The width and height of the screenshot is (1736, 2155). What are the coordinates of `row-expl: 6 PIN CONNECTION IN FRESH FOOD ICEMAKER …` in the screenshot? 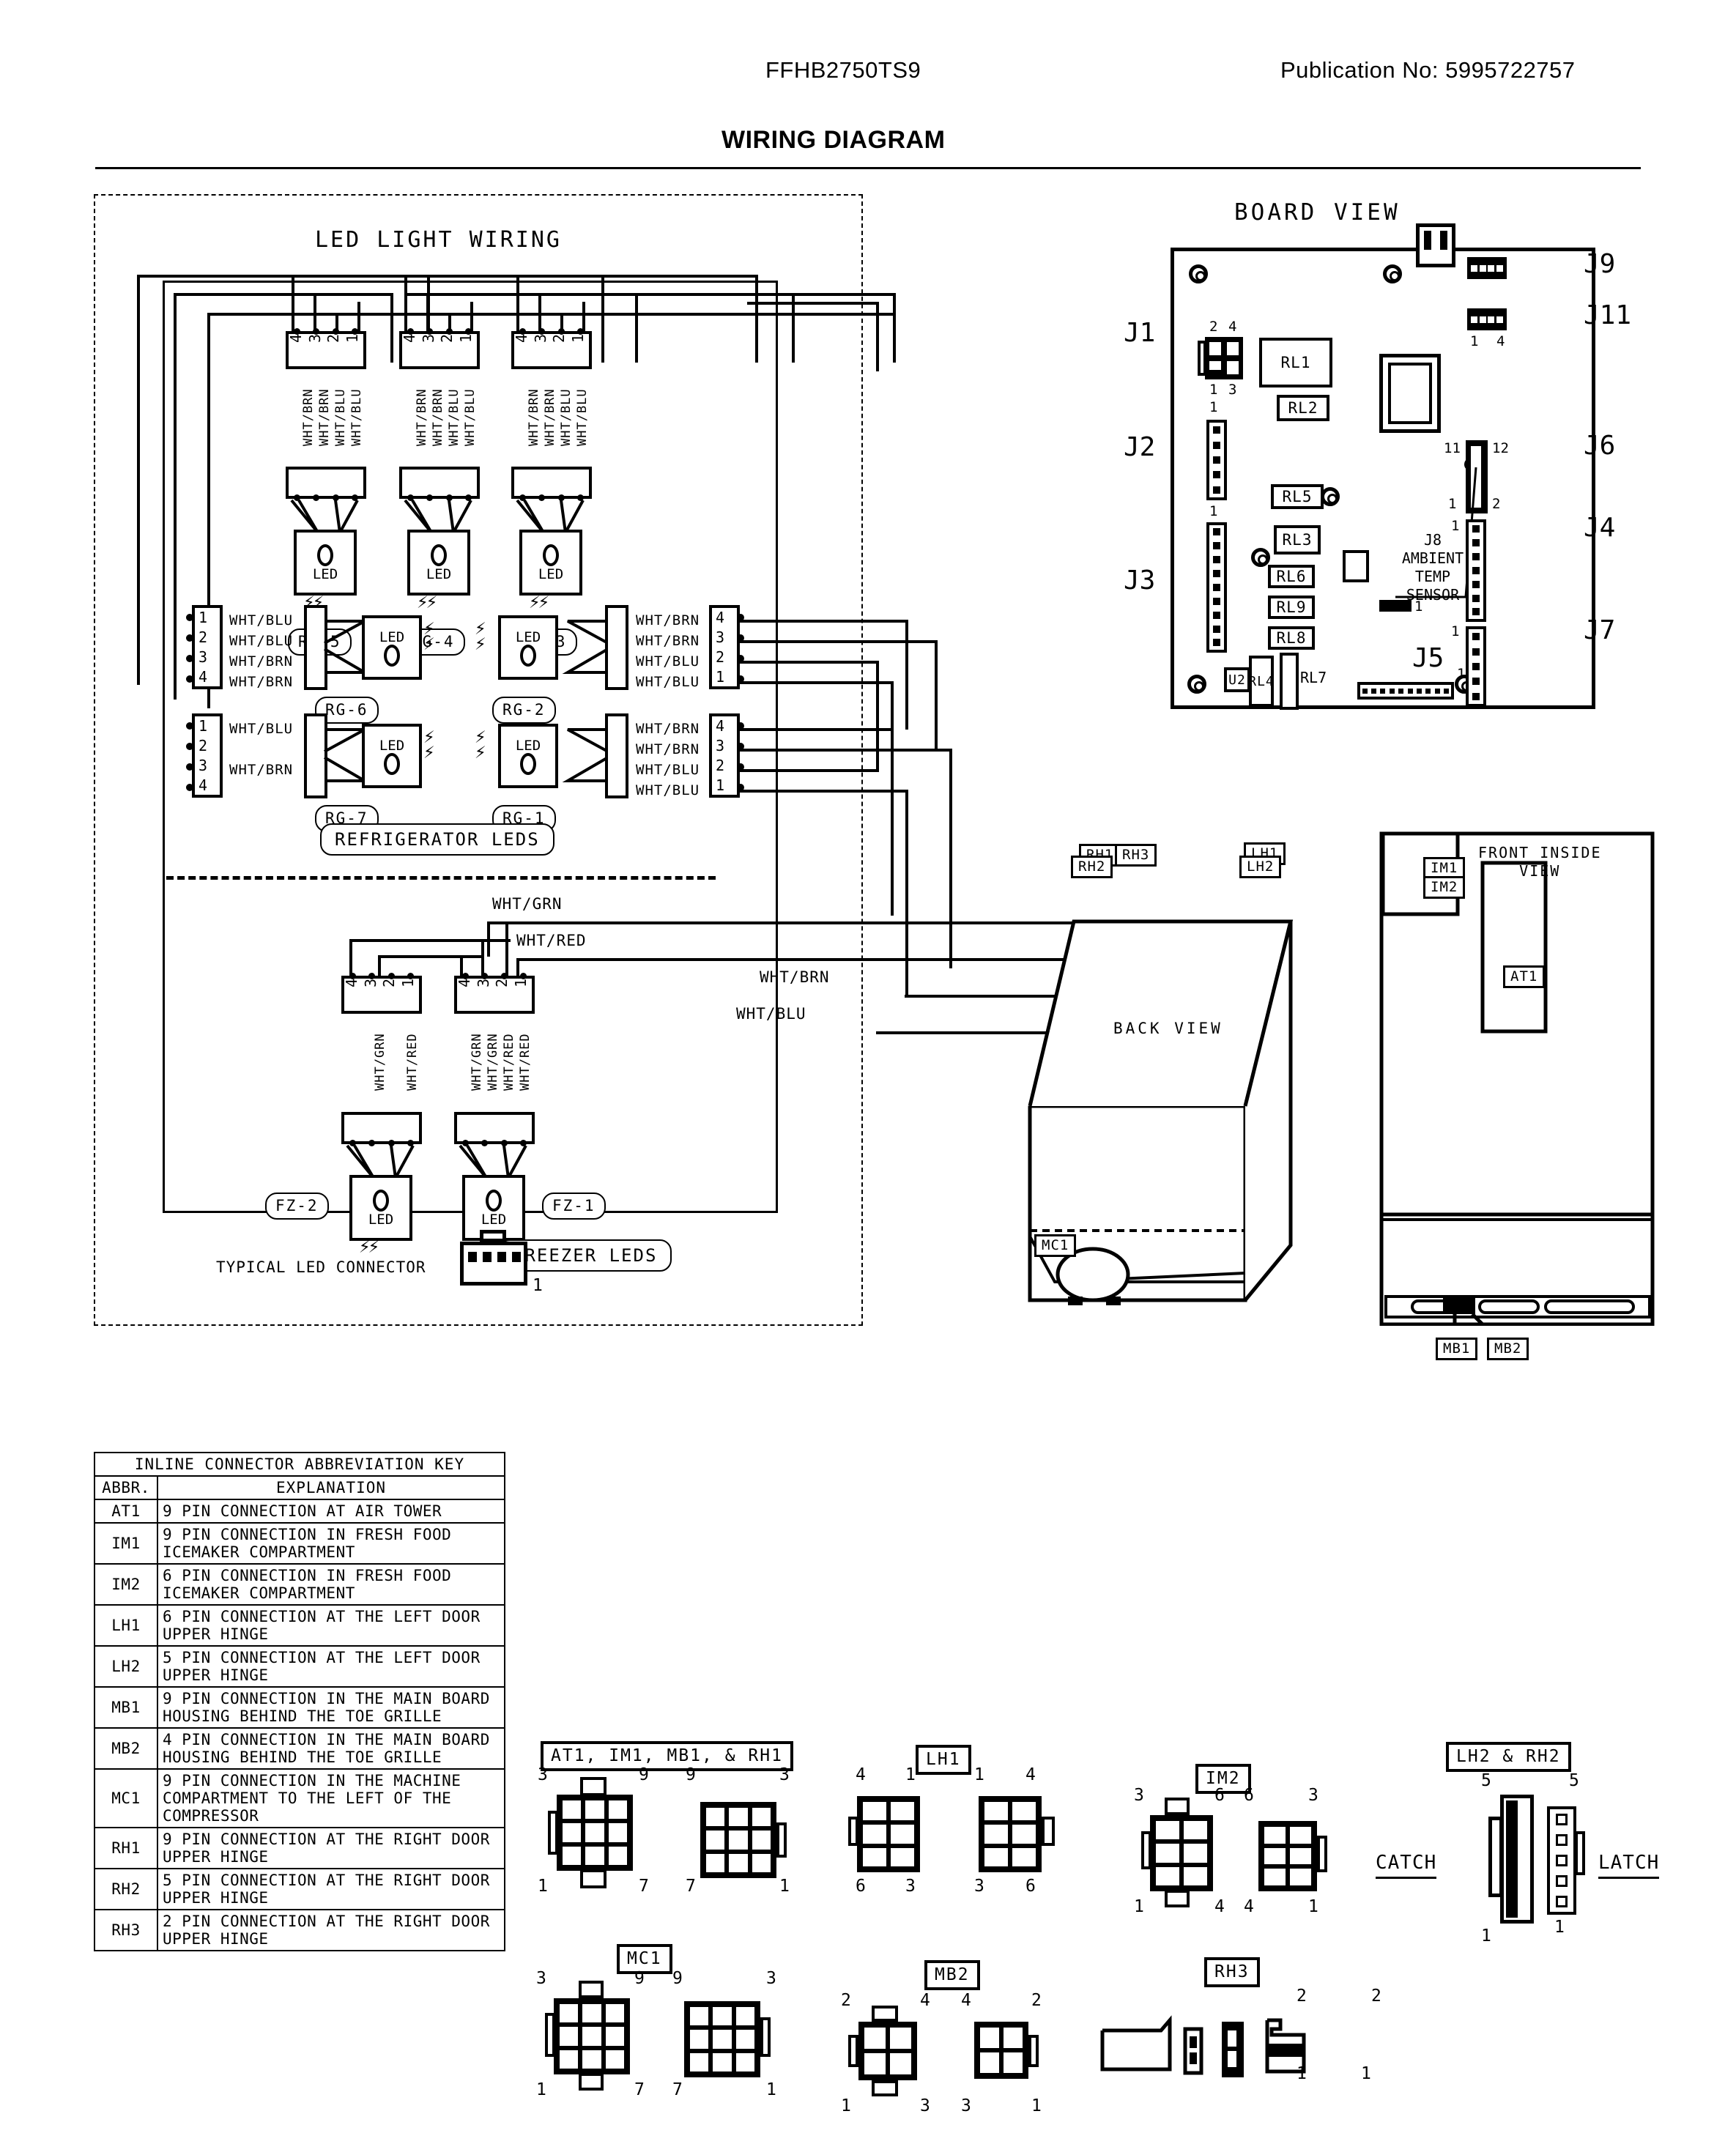 It's located at (331, 1585).